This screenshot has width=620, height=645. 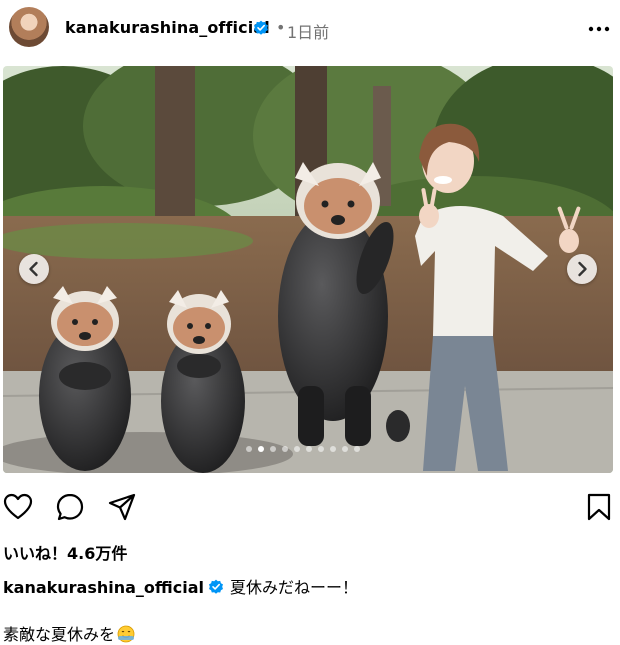 I want to click on smiling-face-emoji, so click(x=126, y=634).